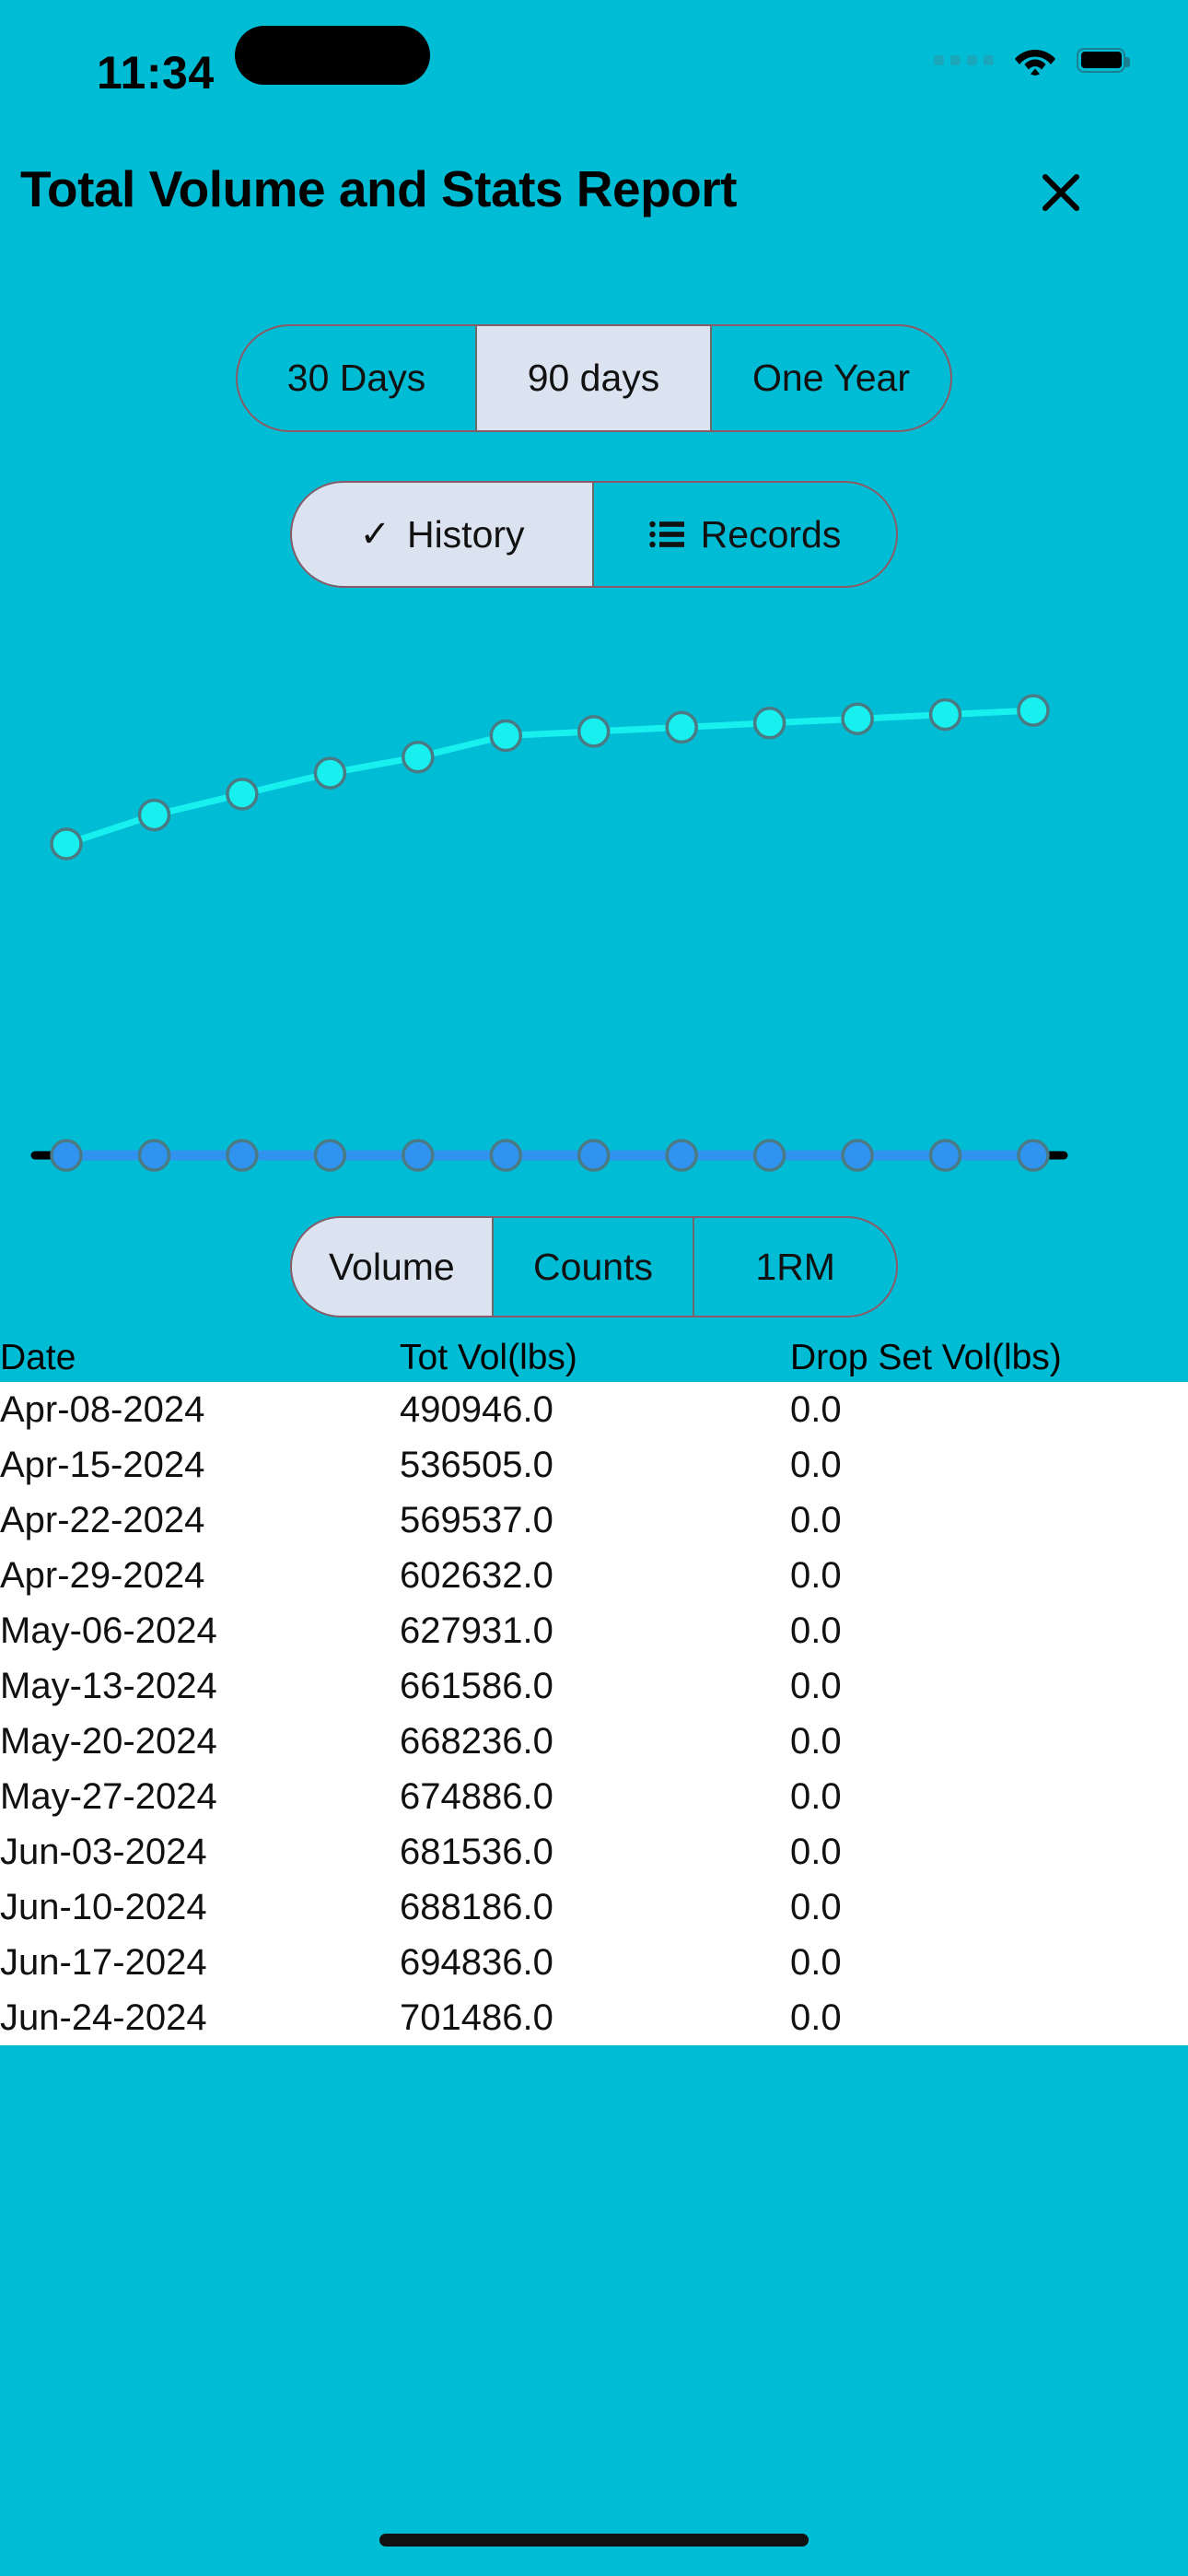 The image size is (1188, 2576). Describe the element at coordinates (465, 534) in the screenshot. I see `mode-option-history-label: History` at that location.